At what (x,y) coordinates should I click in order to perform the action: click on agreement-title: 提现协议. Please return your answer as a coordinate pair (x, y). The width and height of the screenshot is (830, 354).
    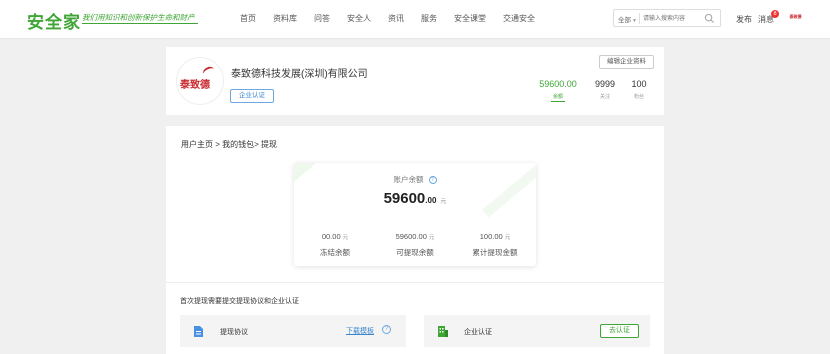
    Looking at the image, I should click on (234, 332).